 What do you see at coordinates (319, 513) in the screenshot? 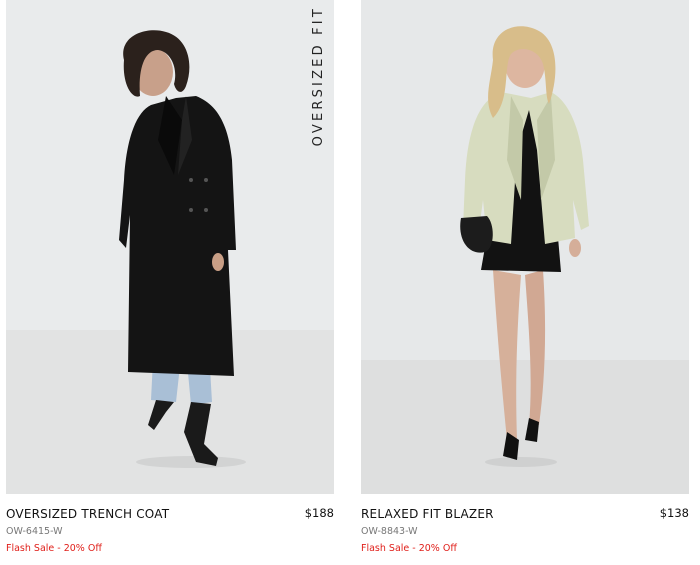
I see `product-price: $188` at bounding box center [319, 513].